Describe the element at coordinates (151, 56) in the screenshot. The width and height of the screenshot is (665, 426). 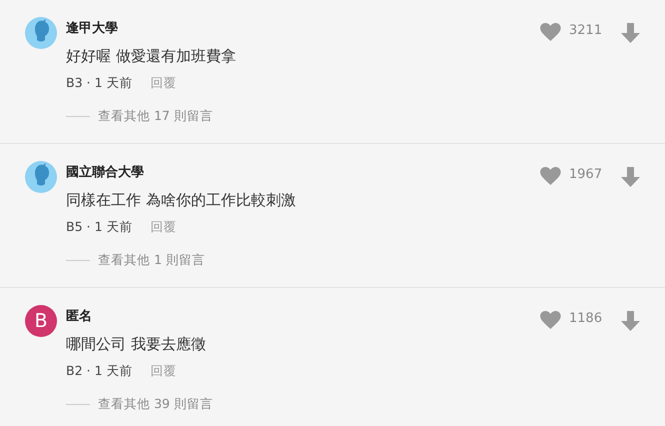
I see `comment-text: 好好喔 做愛還有加班費拿` at that location.